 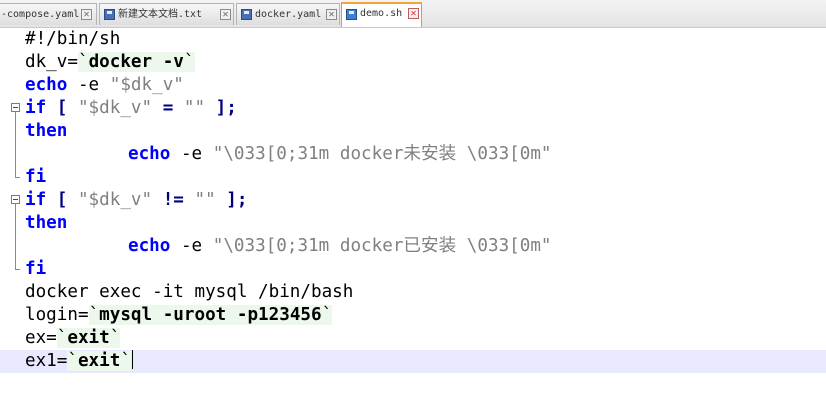 I want to click on variable-name: ex1=, so click(x=46, y=361).